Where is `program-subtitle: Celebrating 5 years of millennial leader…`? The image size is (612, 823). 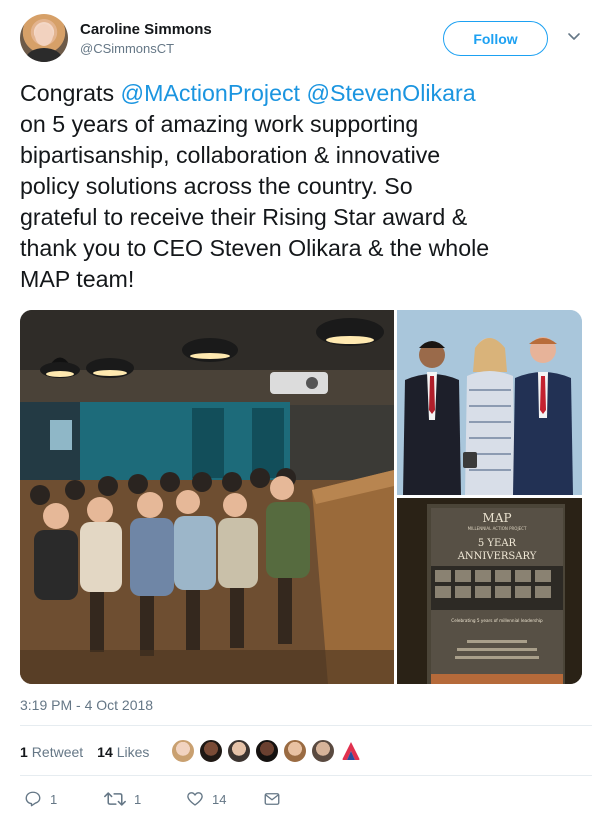 program-subtitle: Celebrating 5 years of millennial leader… is located at coordinates (497, 620).